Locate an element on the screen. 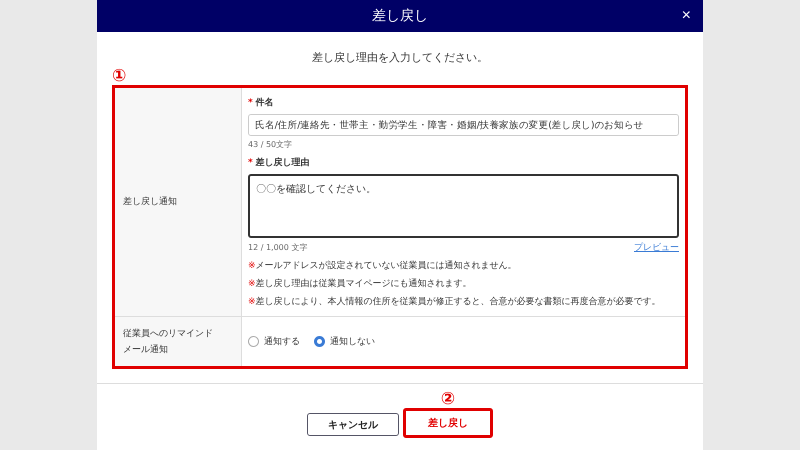  note-text: ※差し戻しにより、本人情報の住所を従業員が修正すると、合意が必要な書類に再度合意が必要です。 is located at coordinates (455, 302).